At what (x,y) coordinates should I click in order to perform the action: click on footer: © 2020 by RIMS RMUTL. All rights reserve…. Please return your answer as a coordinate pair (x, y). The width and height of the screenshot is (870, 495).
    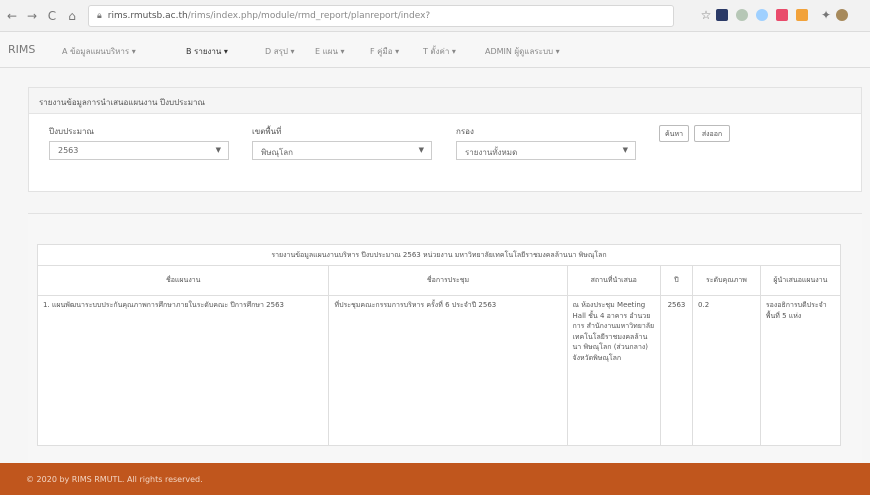
    Looking at the image, I should click on (435, 479).